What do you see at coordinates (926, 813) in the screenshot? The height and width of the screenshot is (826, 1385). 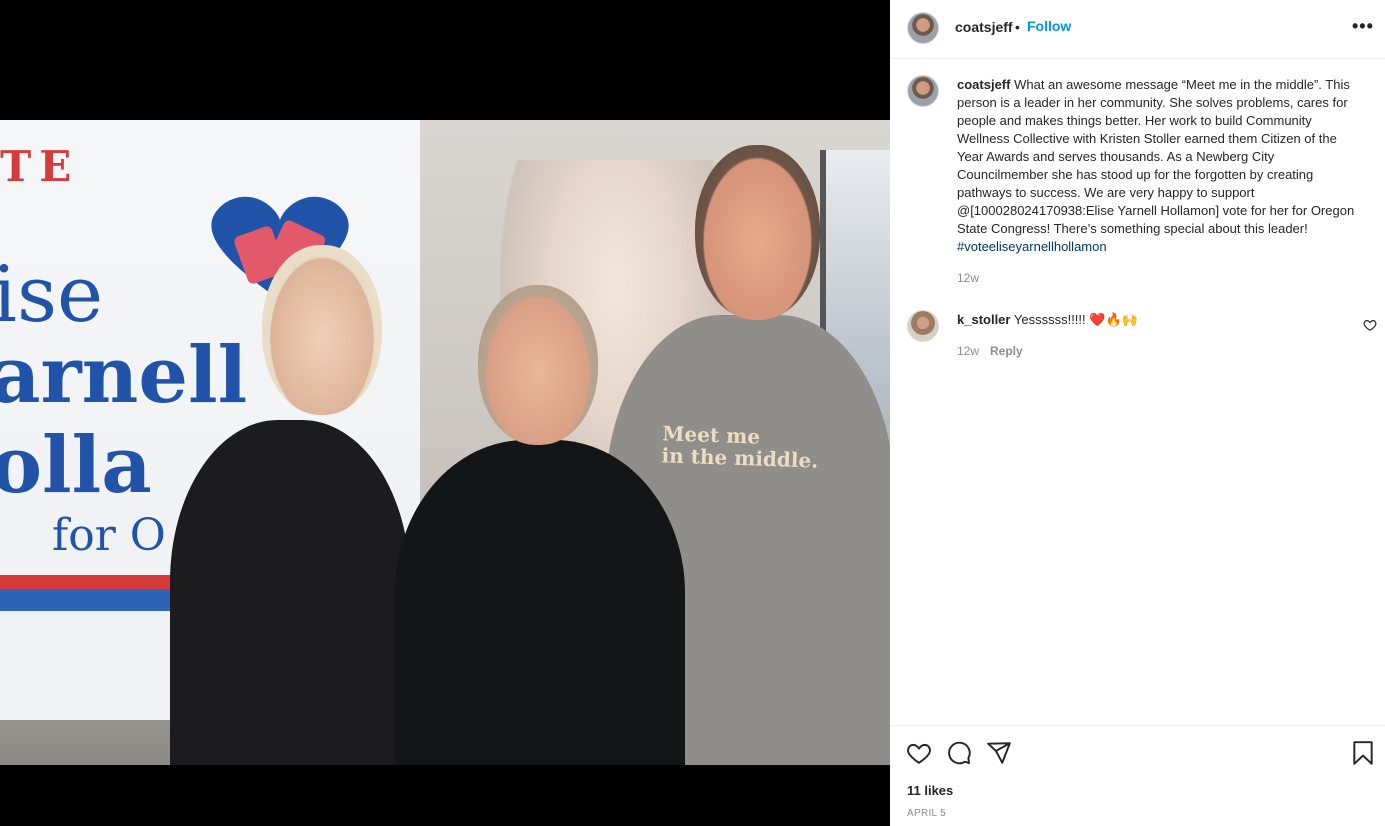 I see `post-date: APRIL 5` at bounding box center [926, 813].